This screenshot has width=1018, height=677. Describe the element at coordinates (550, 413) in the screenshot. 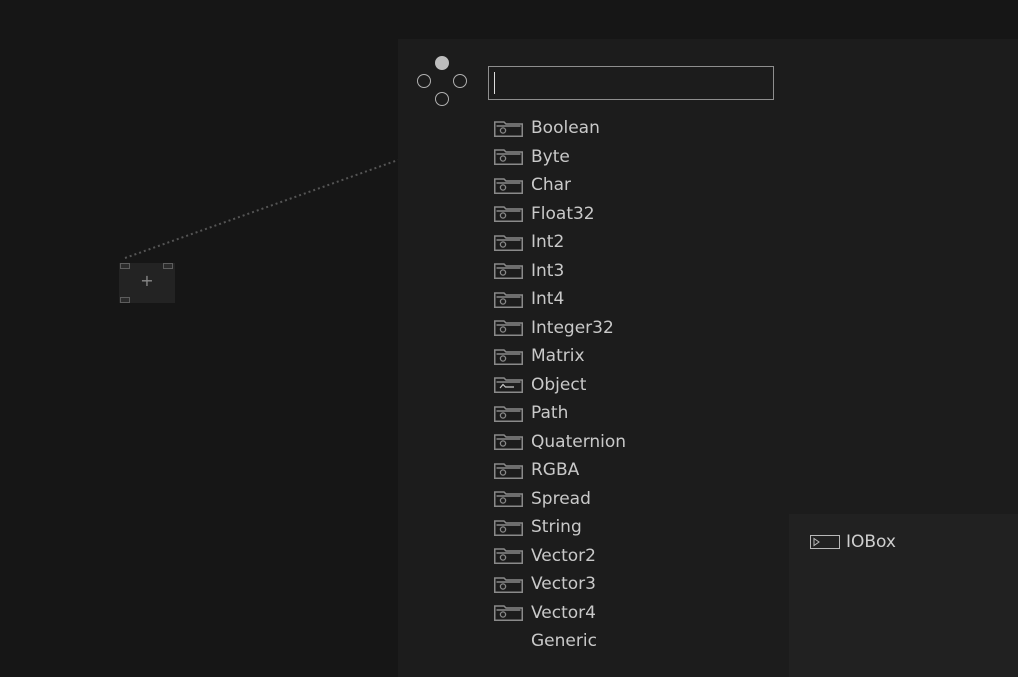

I see `category-label: Path` at that location.